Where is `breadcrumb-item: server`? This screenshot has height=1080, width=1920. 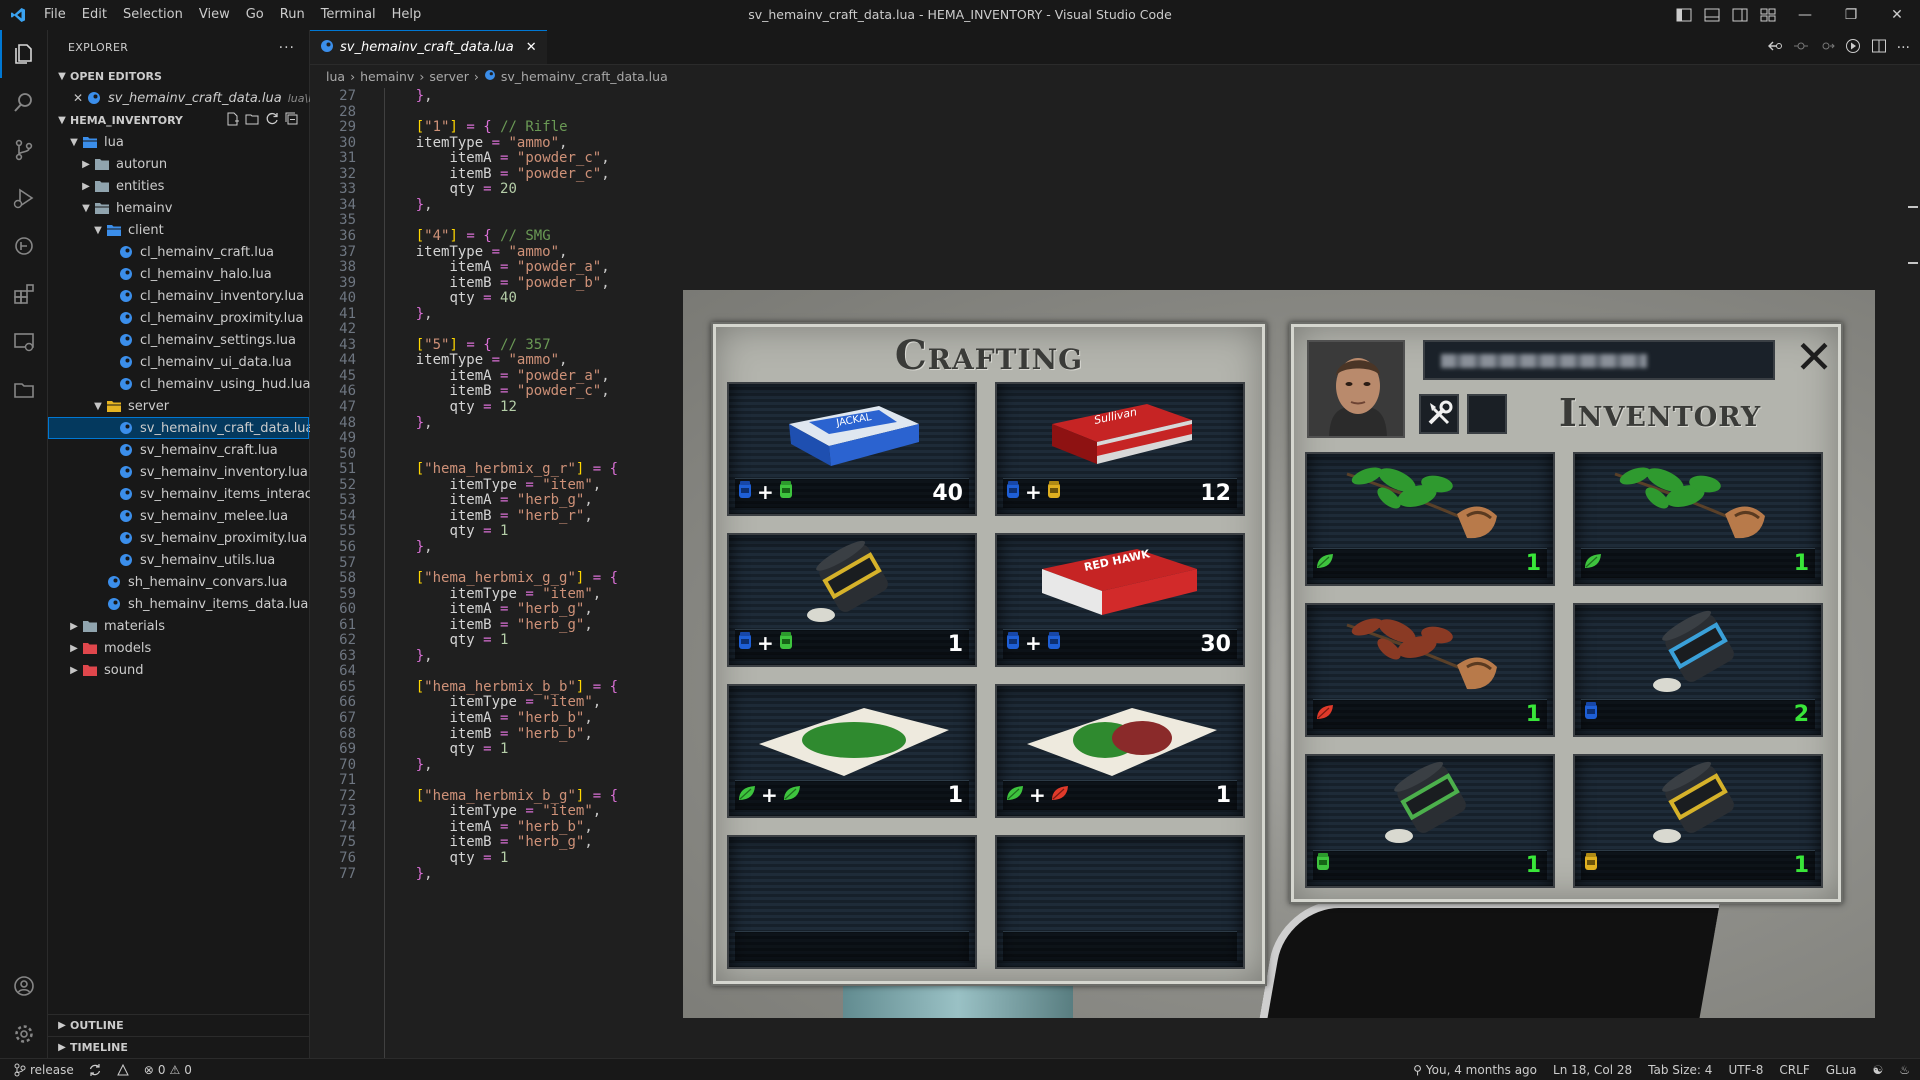 breadcrumb-item: server is located at coordinates (449, 76).